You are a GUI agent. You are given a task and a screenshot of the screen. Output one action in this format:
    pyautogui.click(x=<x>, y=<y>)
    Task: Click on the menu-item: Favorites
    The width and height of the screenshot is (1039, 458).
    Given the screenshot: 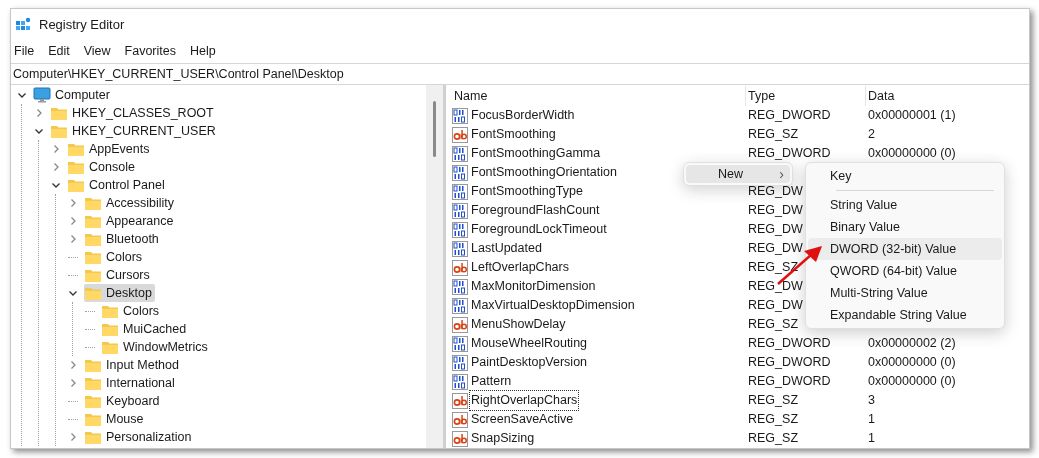 What is the action you would take?
    pyautogui.click(x=150, y=51)
    